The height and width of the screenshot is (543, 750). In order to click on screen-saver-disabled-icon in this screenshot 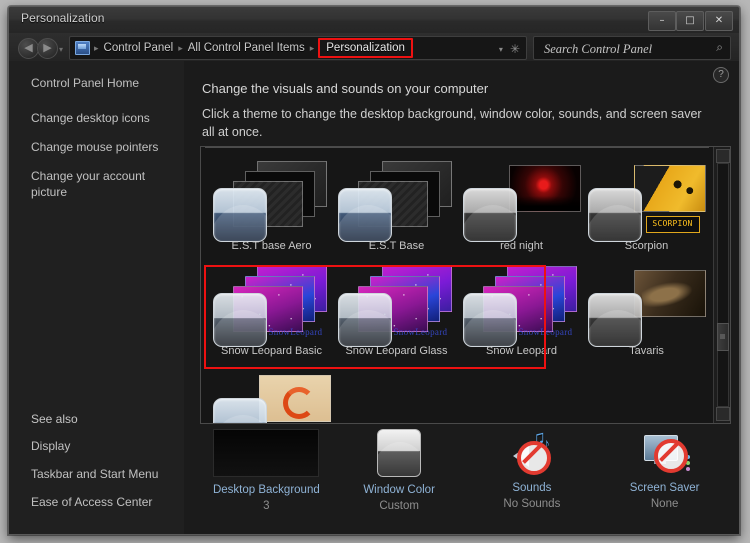, I will do `click(666, 452)`.